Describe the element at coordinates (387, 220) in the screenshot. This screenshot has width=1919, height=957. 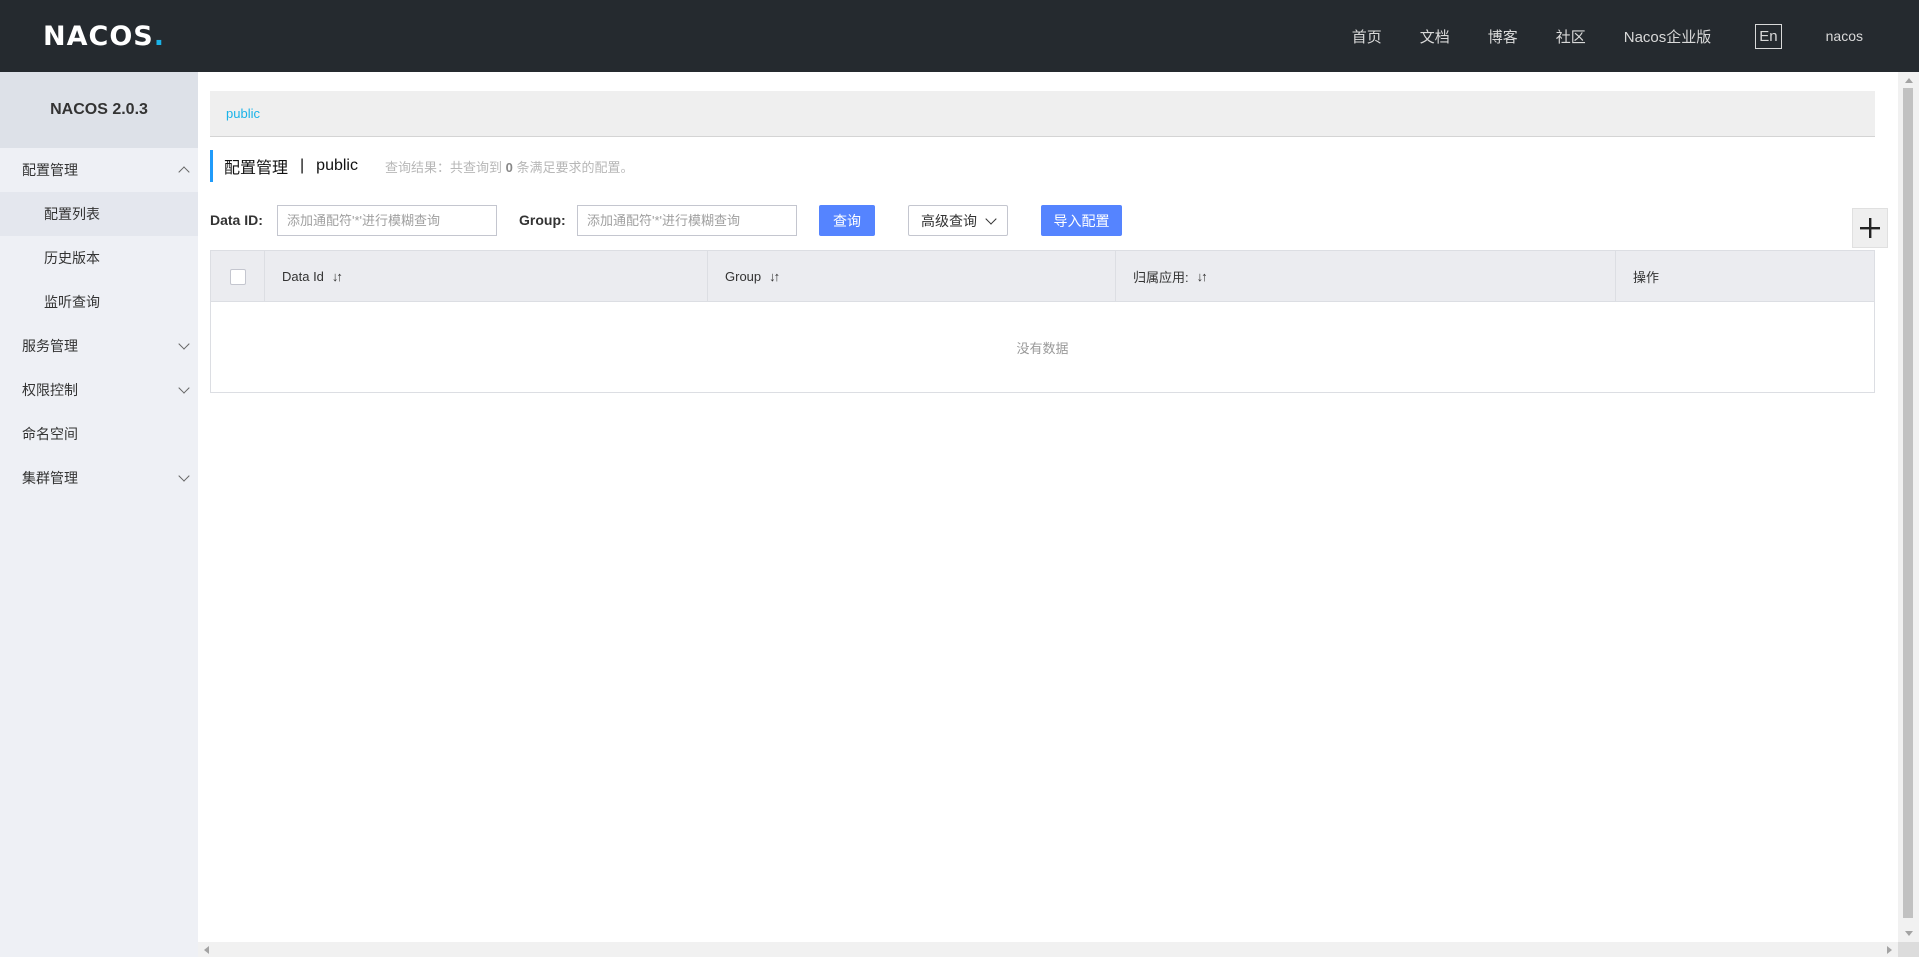
I see `dataid-input` at that location.